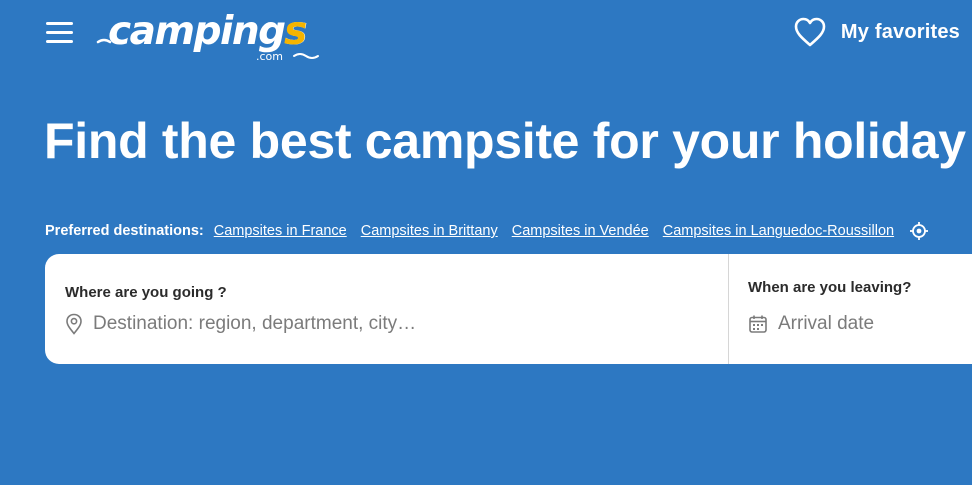 The width and height of the screenshot is (972, 485). I want to click on date-input-row: Arrival date, so click(811, 324).